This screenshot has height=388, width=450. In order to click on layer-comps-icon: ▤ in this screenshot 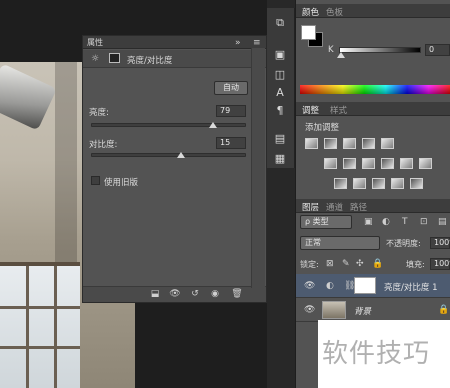, I will do `click(280, 139)`.